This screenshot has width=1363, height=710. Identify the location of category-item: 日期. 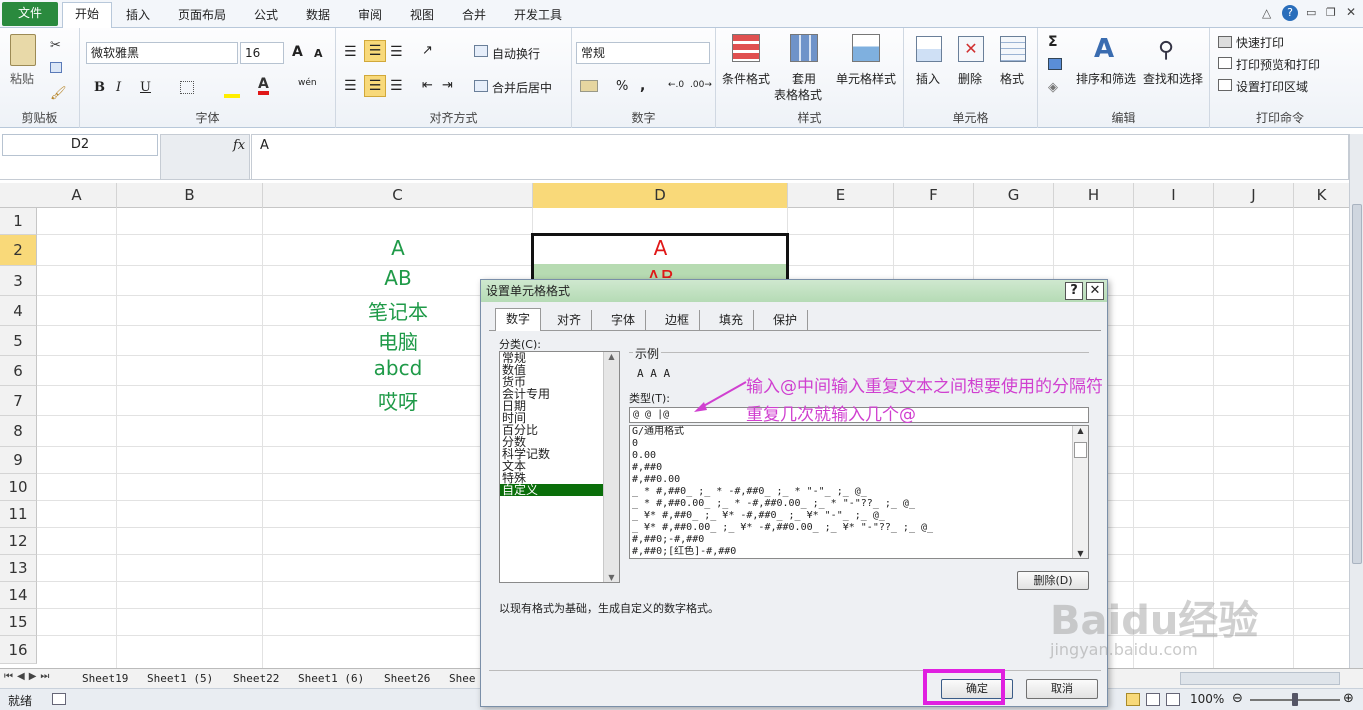
(559, 406).